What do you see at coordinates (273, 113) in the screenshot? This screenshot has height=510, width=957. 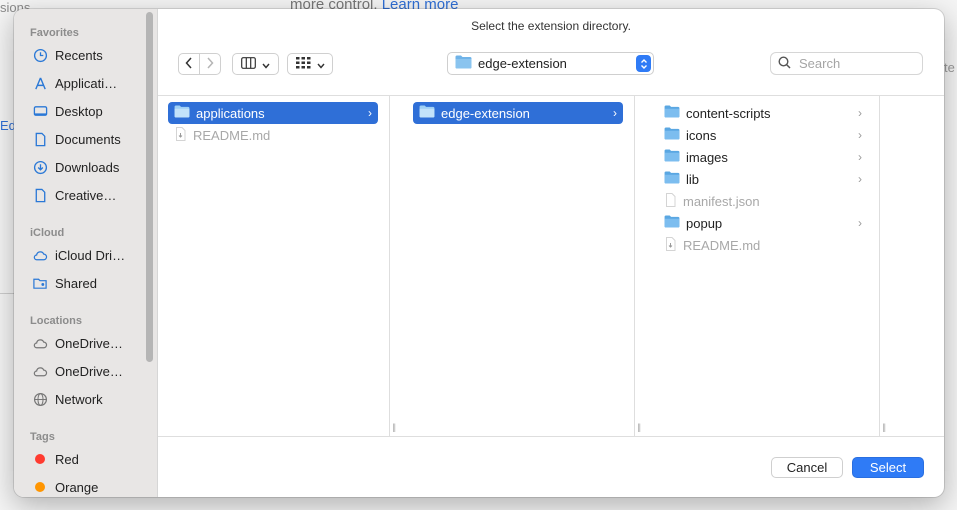 I see `list-item-folder: applications ›` at bounding box center [273, 113].